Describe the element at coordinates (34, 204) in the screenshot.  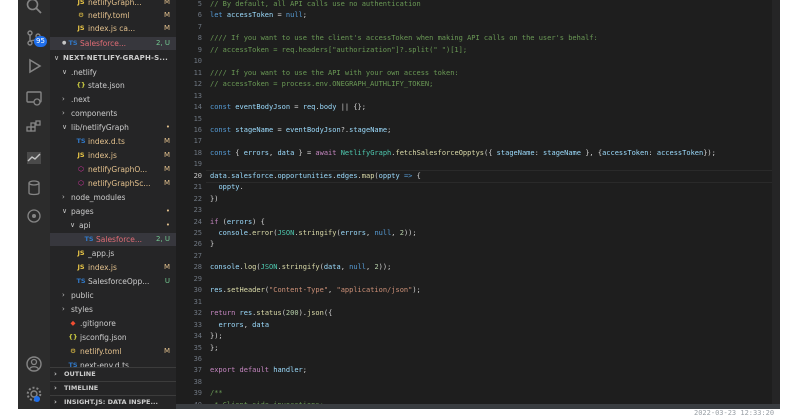
I see `activity-bar: 95` at that location.